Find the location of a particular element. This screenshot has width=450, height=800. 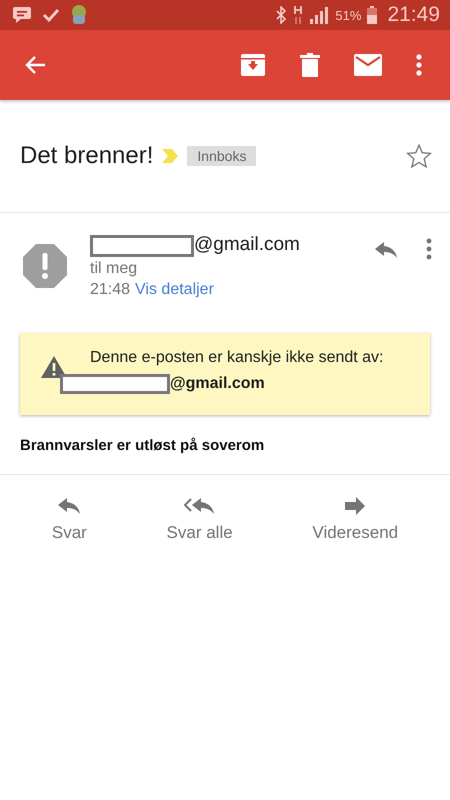

reply-all-icon is located at coordinates (200, 506).